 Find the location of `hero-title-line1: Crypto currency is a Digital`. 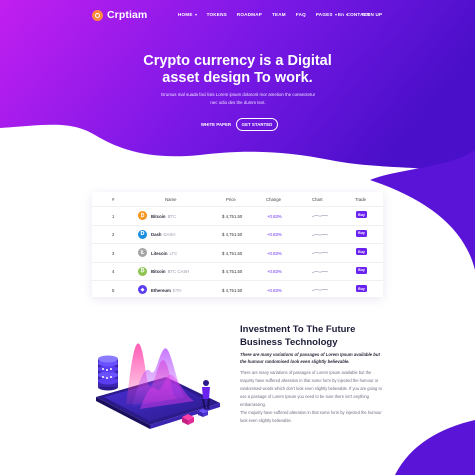

hero-title-line1: Crypto currency is a Digital is located at coordinates (237, 61).